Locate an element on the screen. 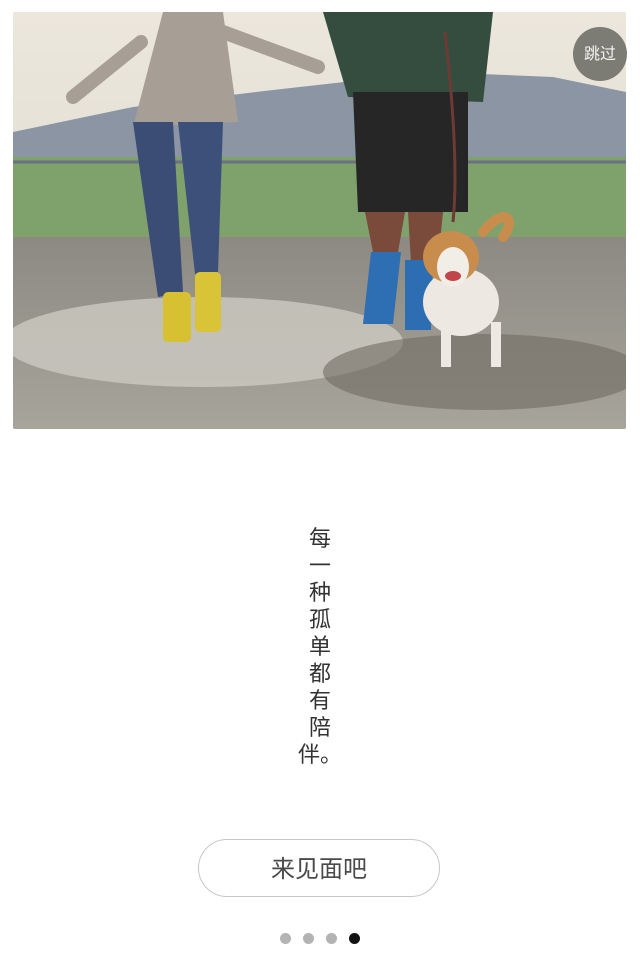 The image size is (640, 960). tagline-vertical: 每 一 种 孤 单 都 有 陪 伴。 is located at coordinates (320, 647).